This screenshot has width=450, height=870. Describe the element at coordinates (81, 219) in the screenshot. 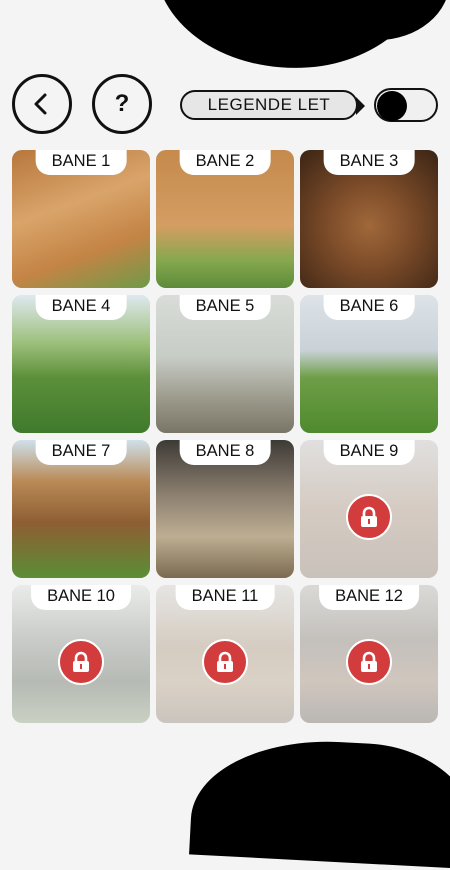

I see `level-tile: BANE 1` at that location.